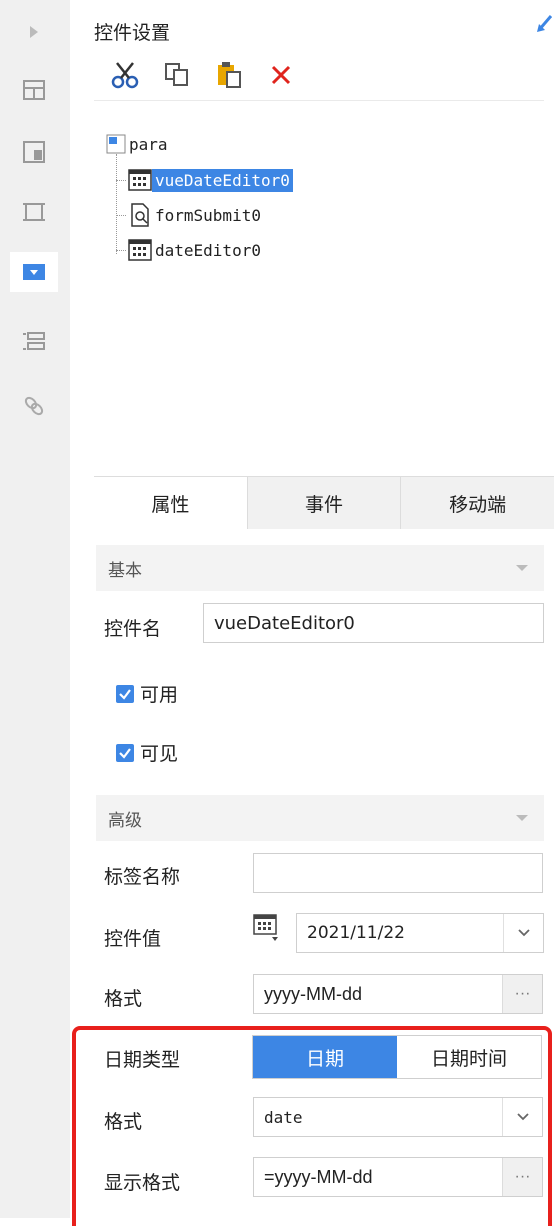 Image resolution: width=554 pixels, height=1226 pixels. What do you see at coordinates (132, 33) in the screenshot?
I see `panel-title: 控件设置` at bounding box center [132, 33].